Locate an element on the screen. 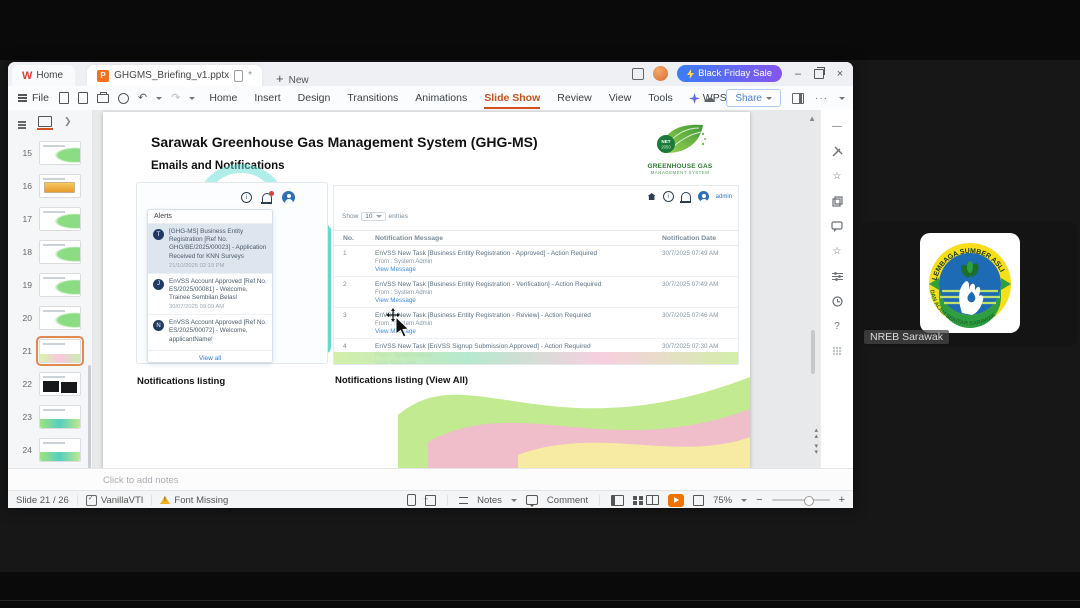  scroll-up-icon: ▲ is located at coordinates (812, 118).